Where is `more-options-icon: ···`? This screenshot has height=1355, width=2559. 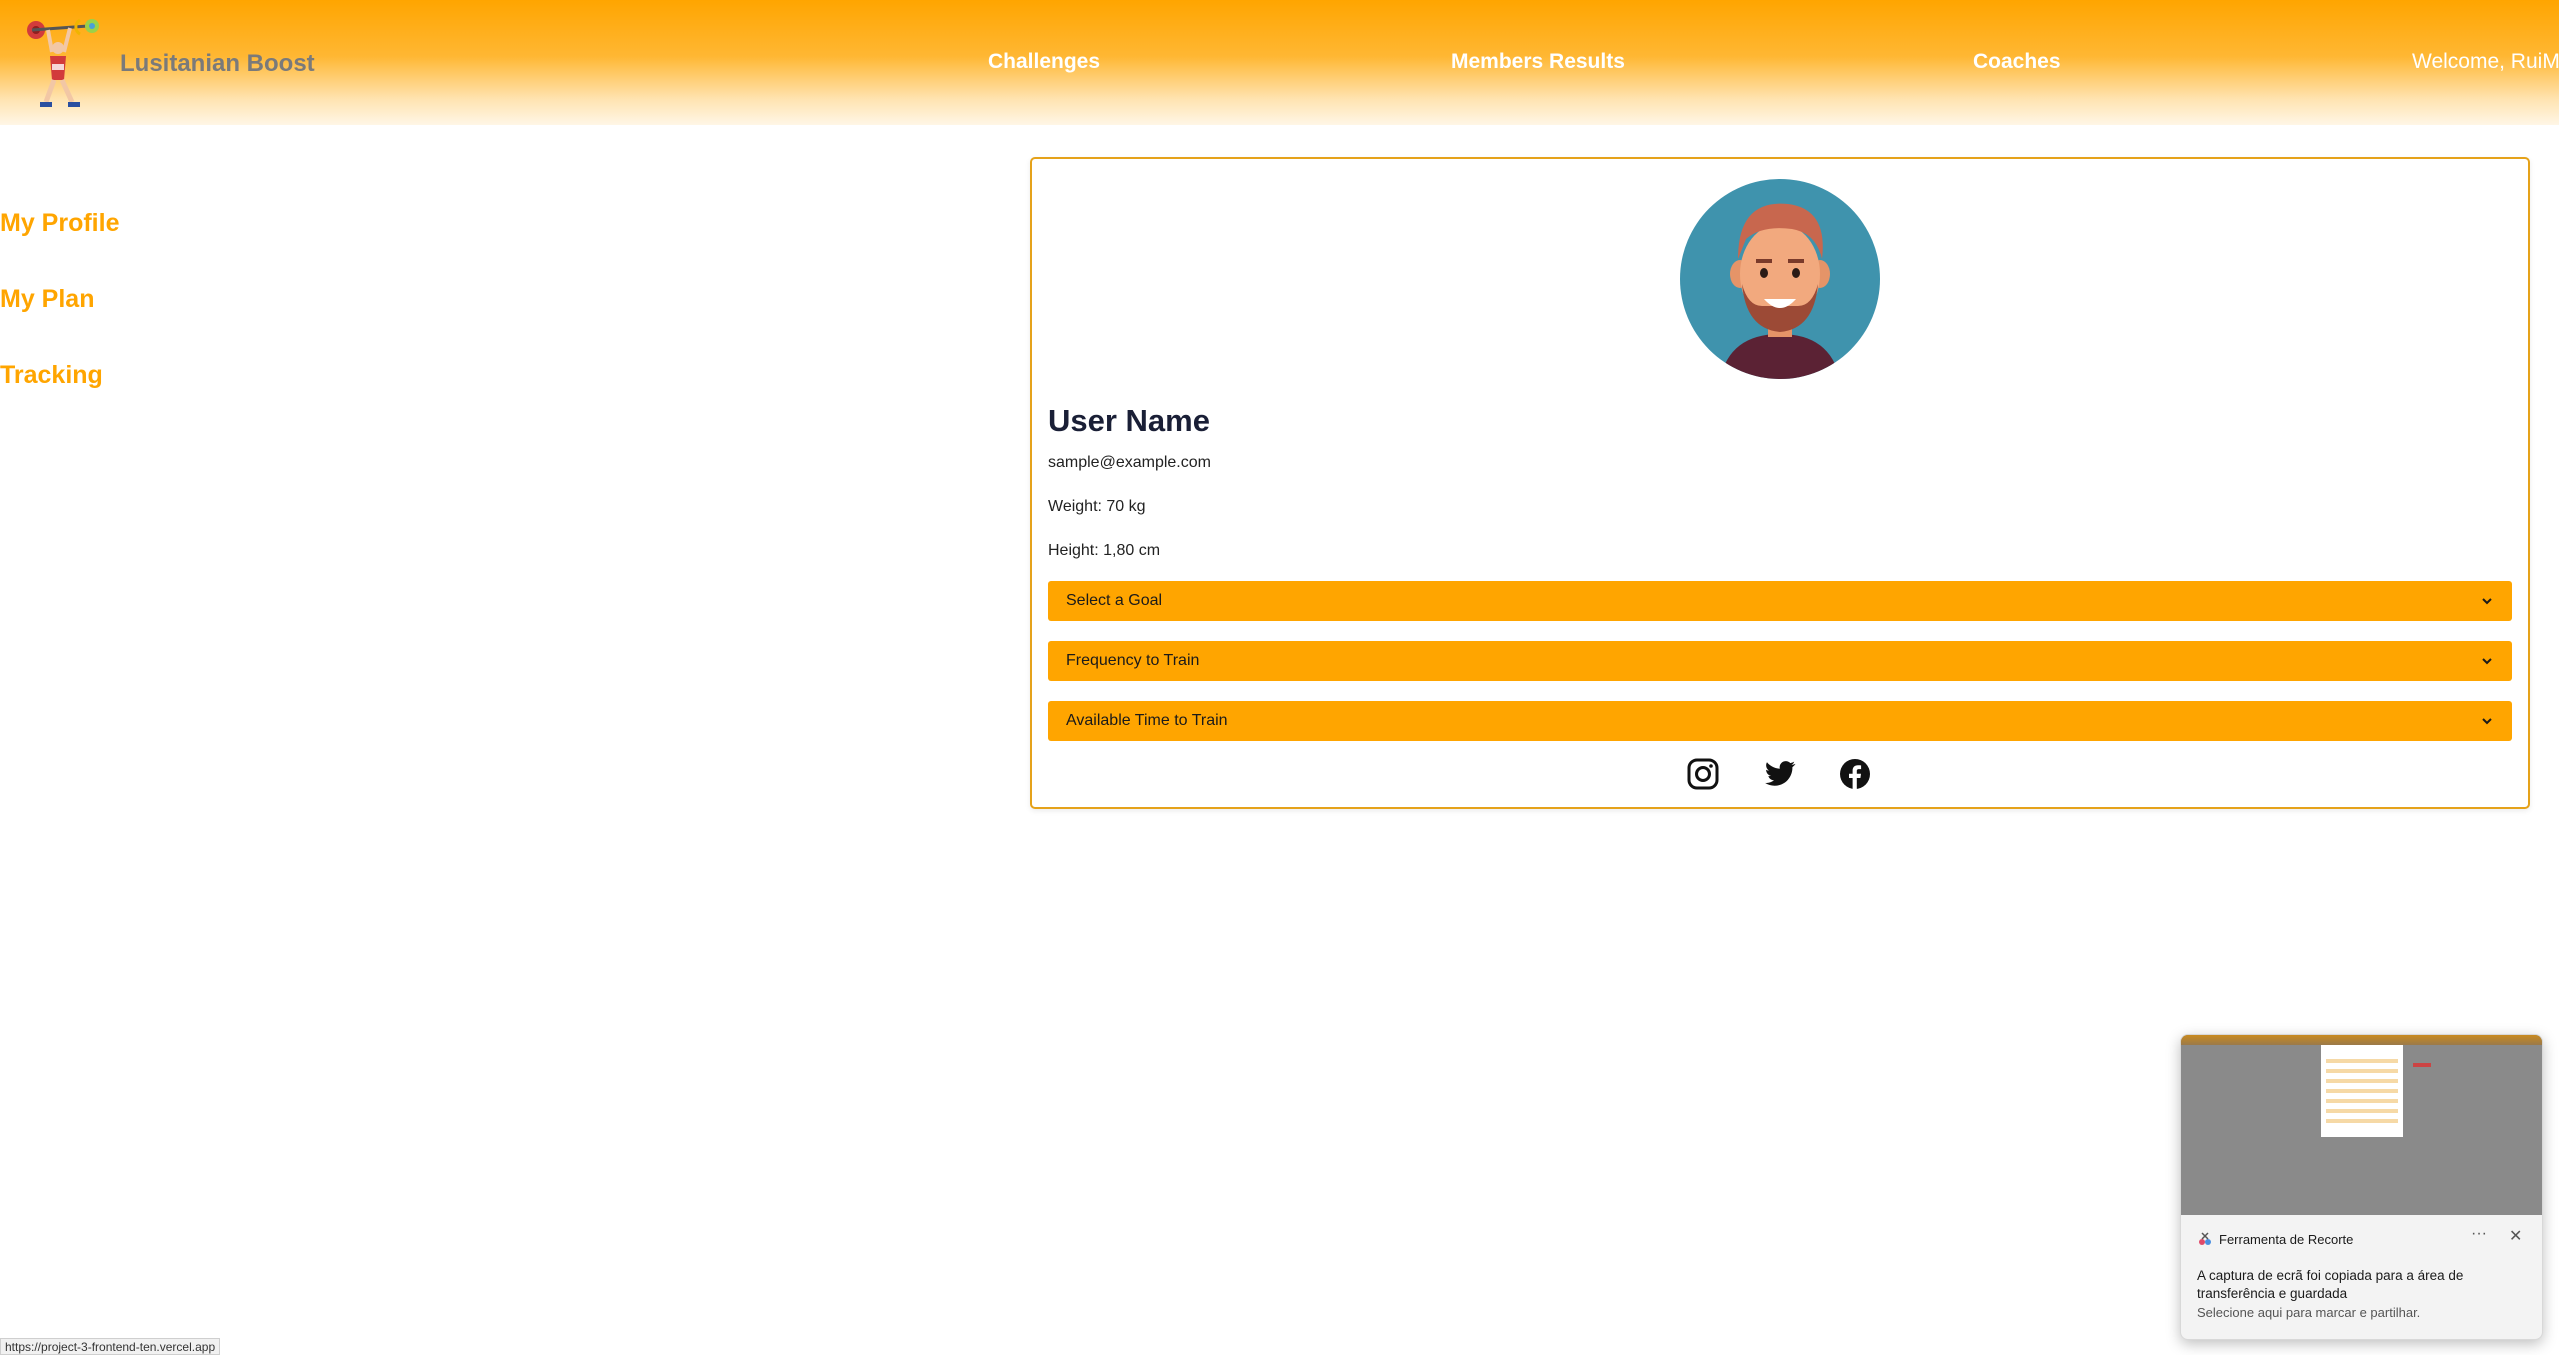
more-options-icon: ··· is located at coordinates (2479, 1234).